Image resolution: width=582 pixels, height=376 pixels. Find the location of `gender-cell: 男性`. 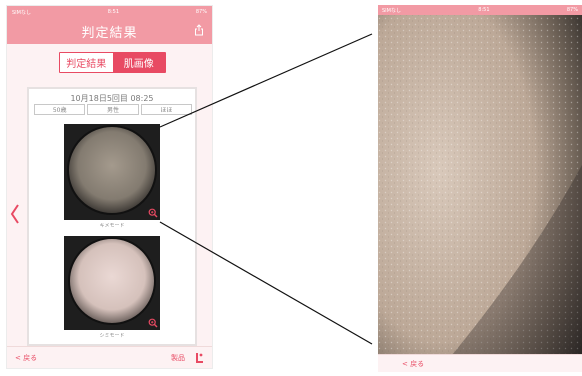

gender-cell: 男性 is located at coordinates (113, 109).